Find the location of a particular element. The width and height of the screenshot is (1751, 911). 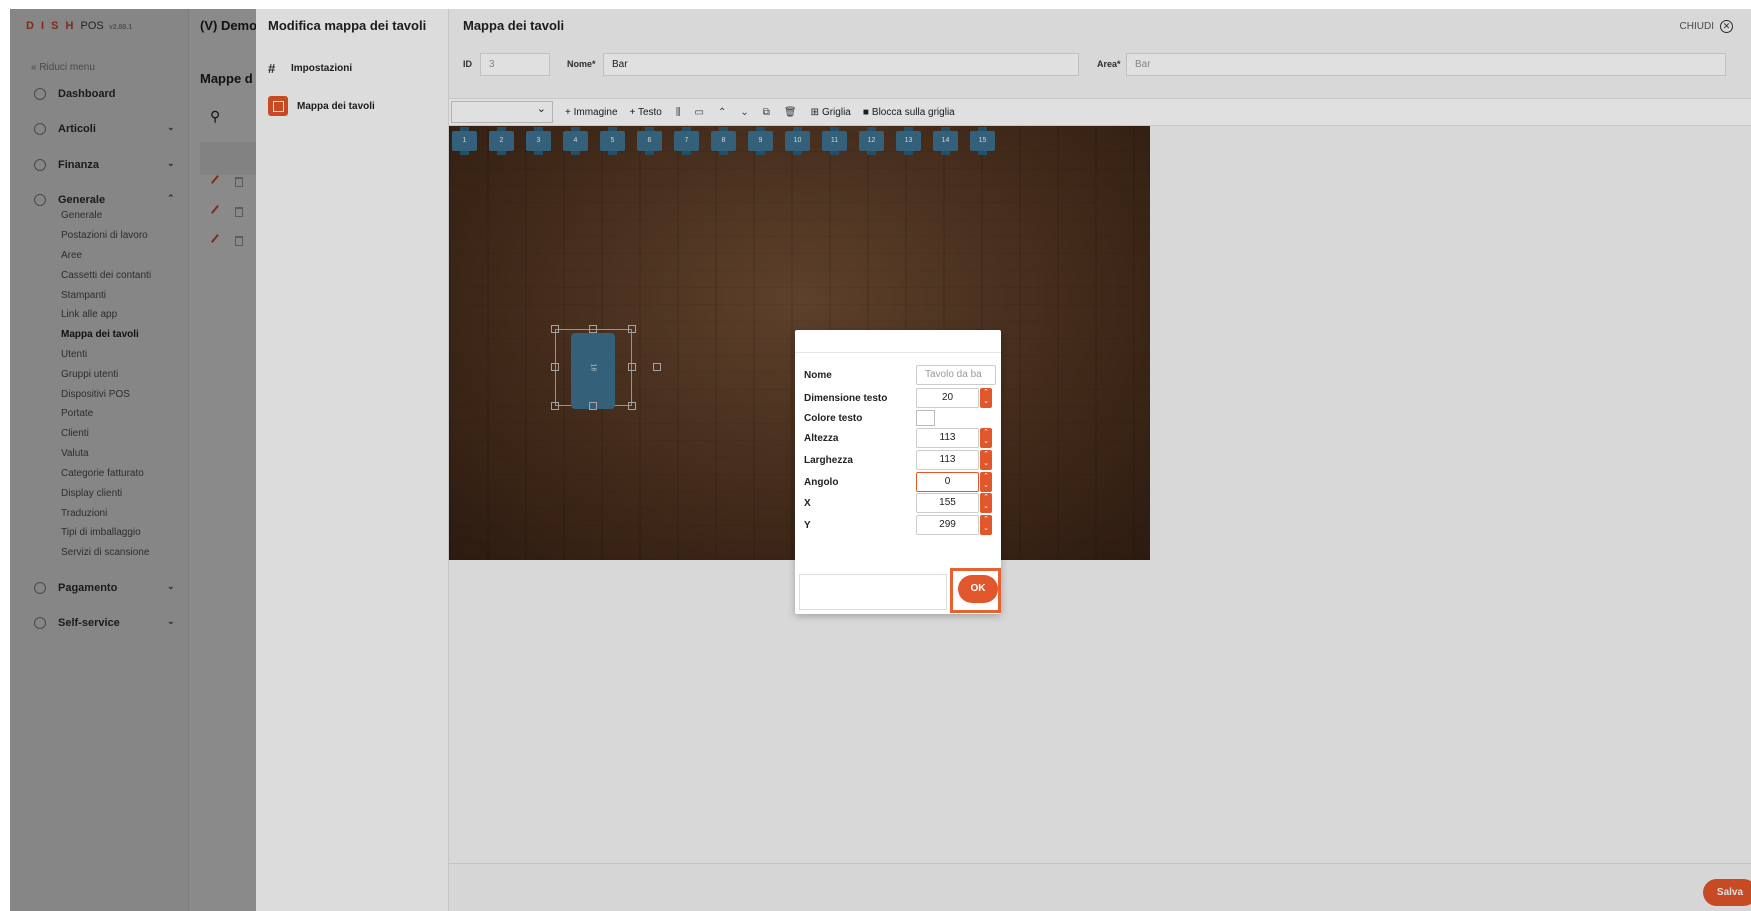

width-input: 113 is located at coordinates (947, 460).